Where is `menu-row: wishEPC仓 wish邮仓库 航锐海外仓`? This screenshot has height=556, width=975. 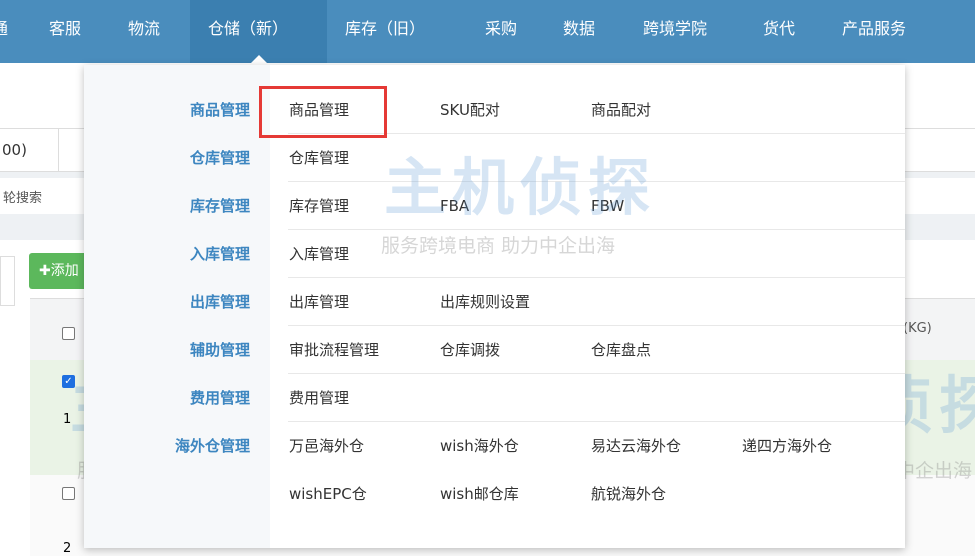
menu-row: wishEPC仓 wish邮仓库 航锐海外仓 is located at coordinates (494, 494).